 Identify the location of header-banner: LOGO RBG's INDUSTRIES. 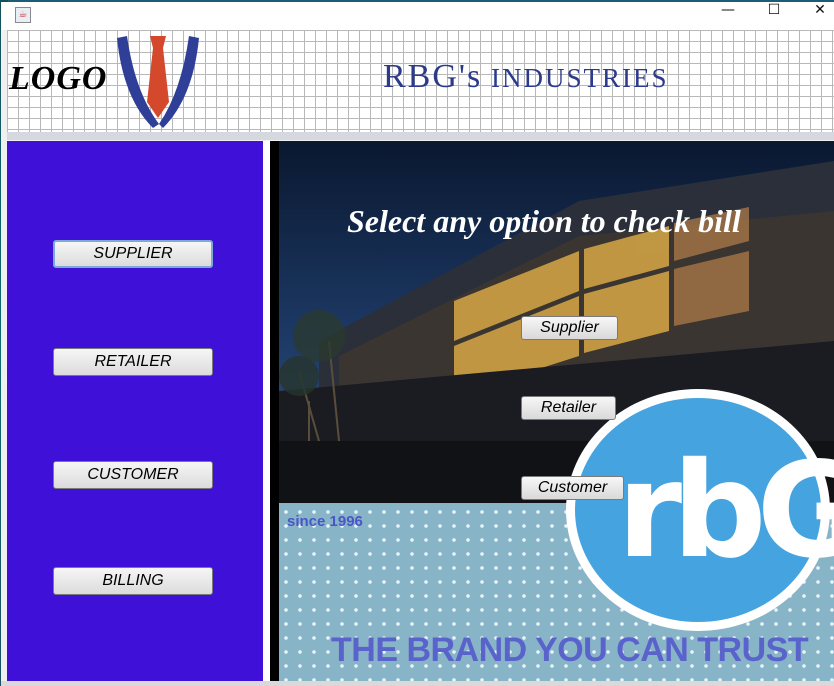
(420, 81).